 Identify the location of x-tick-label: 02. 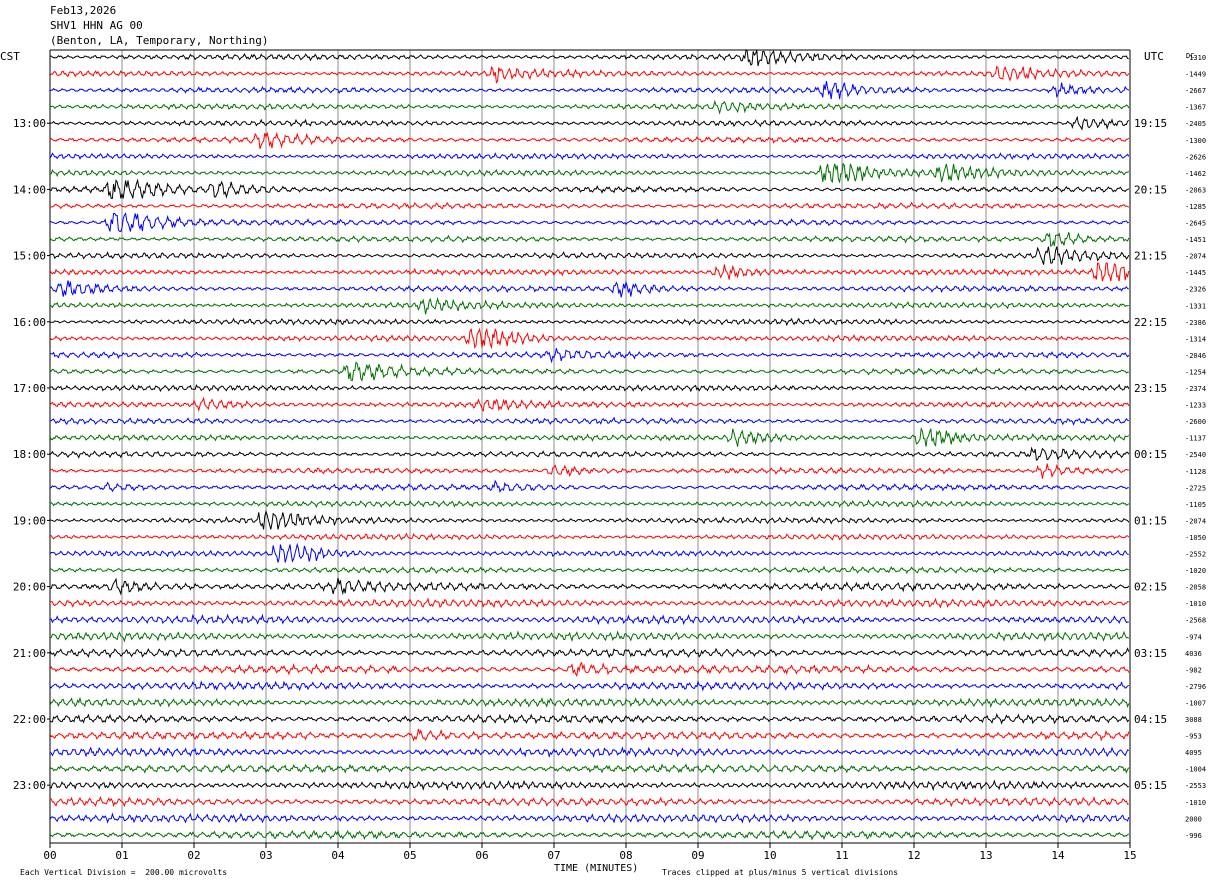
(193, 855).